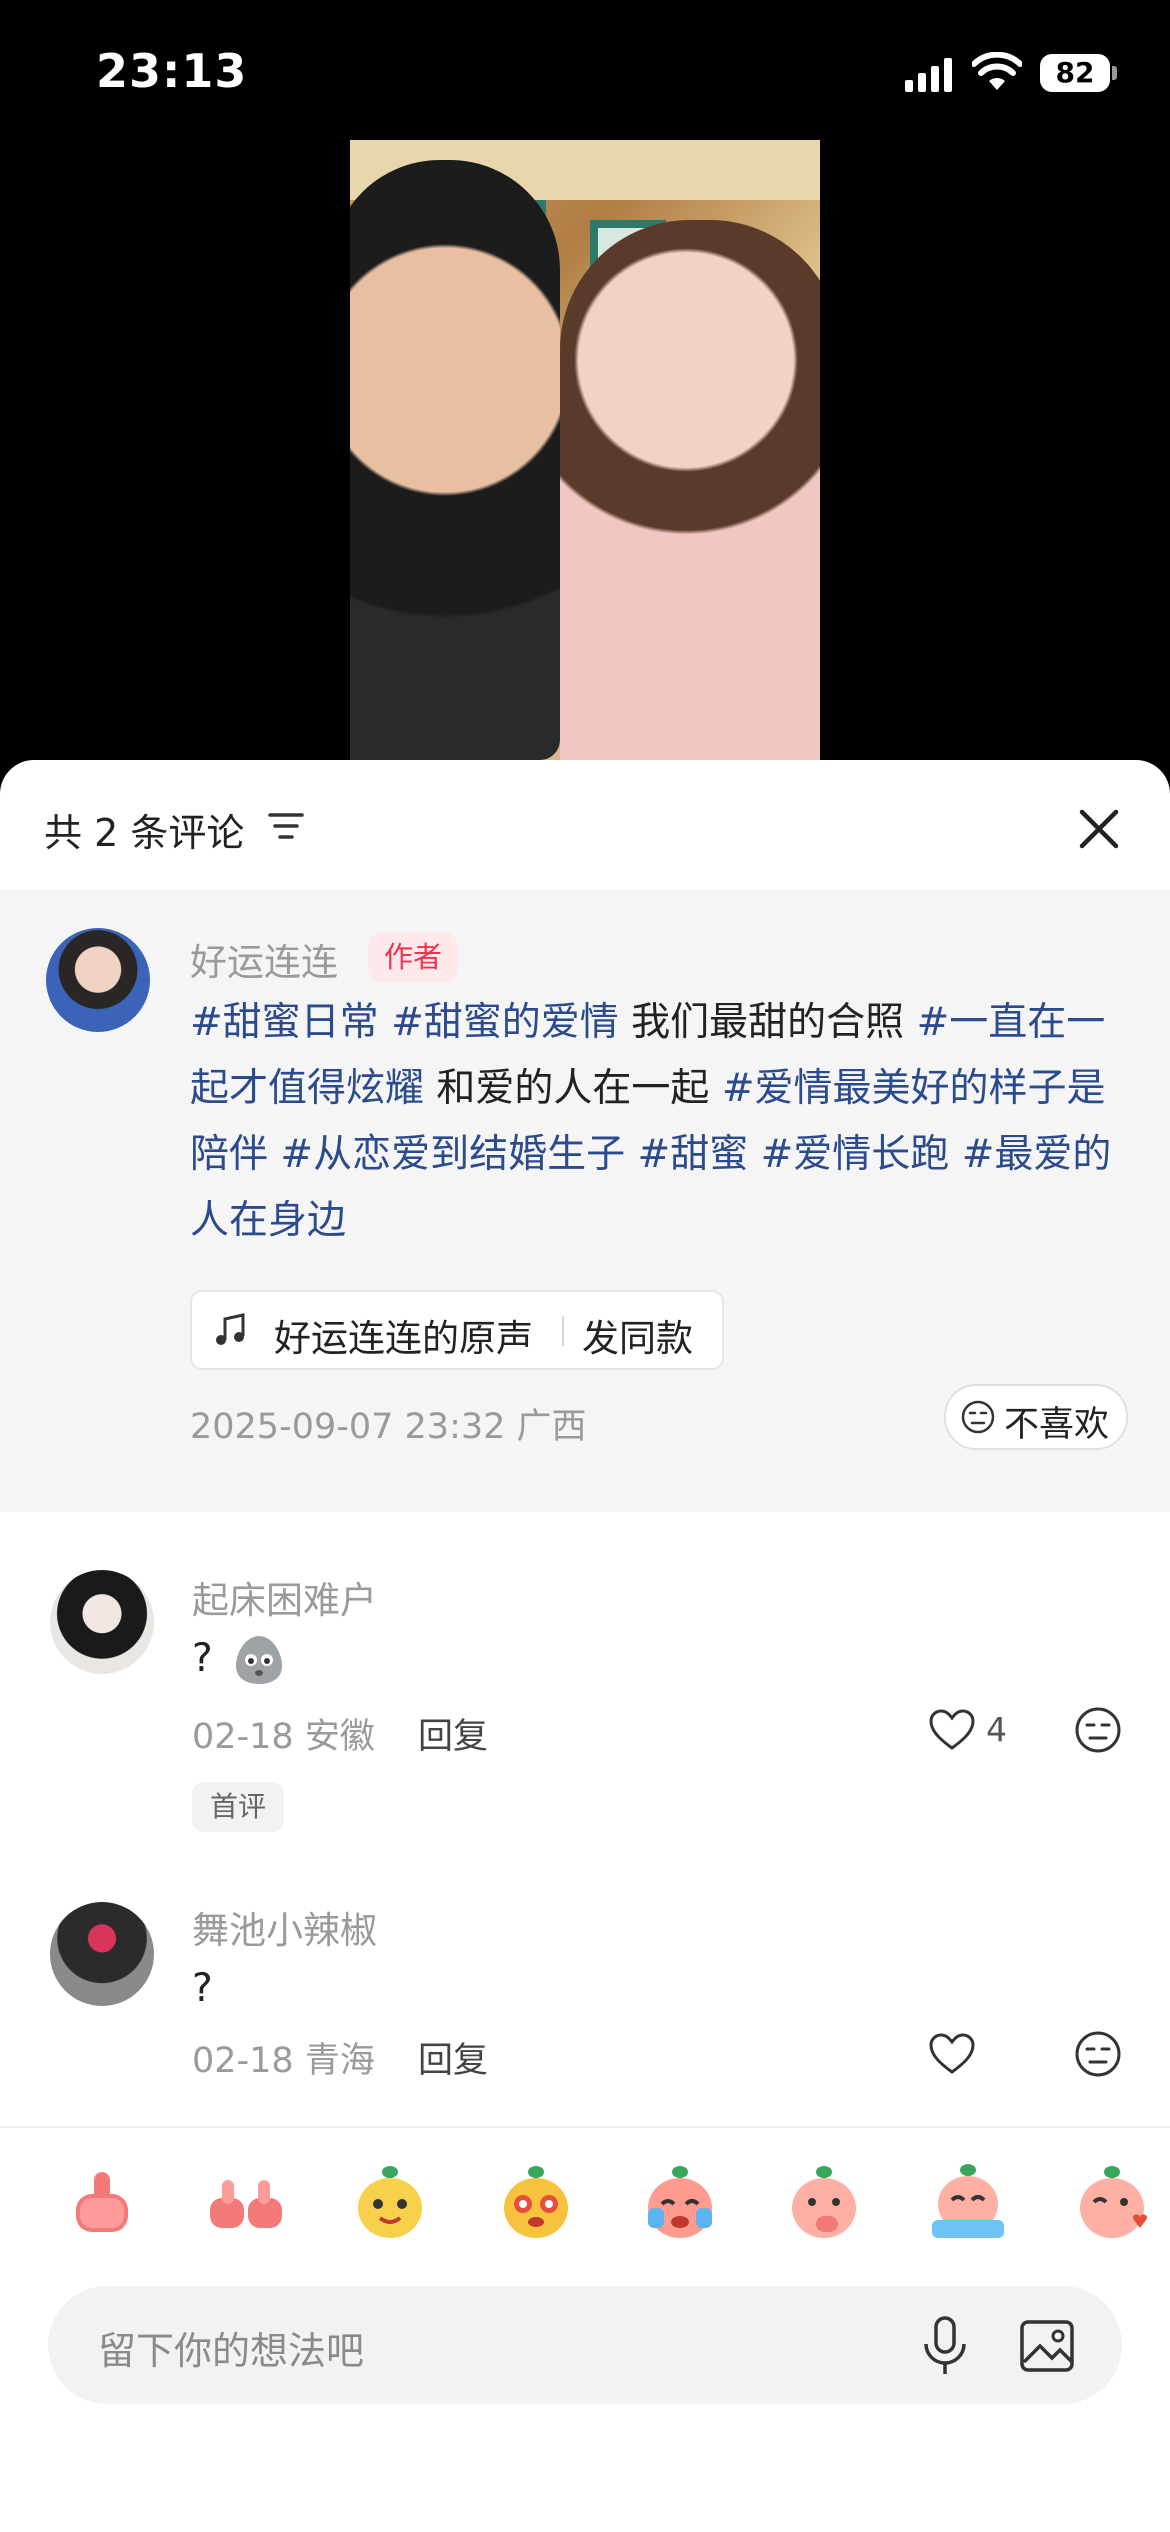  Describe the element at coordinates (283, 1737) in the screenshot. I see `comment-date-location: 02-18 安徽` at that location.